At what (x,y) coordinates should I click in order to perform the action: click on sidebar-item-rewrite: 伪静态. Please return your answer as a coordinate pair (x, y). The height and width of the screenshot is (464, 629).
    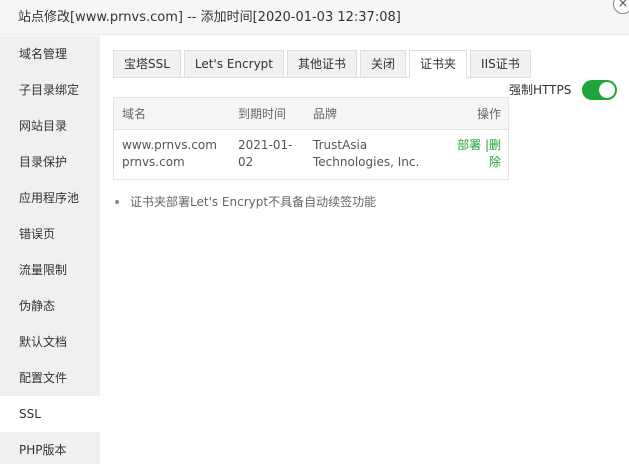
    Looking at the image, I should click on (50, 306).